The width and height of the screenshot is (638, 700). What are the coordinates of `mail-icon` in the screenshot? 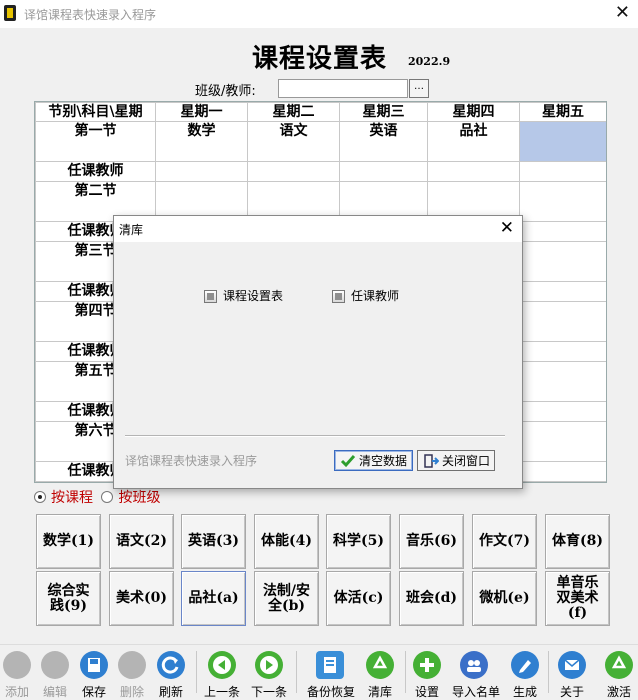 It's located at (572, 665).